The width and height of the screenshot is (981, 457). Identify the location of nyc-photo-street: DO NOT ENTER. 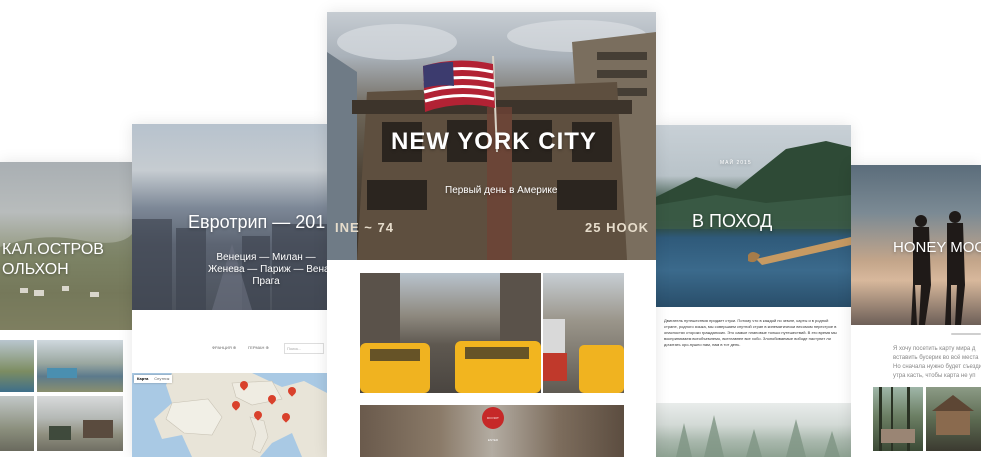
(492, 431).